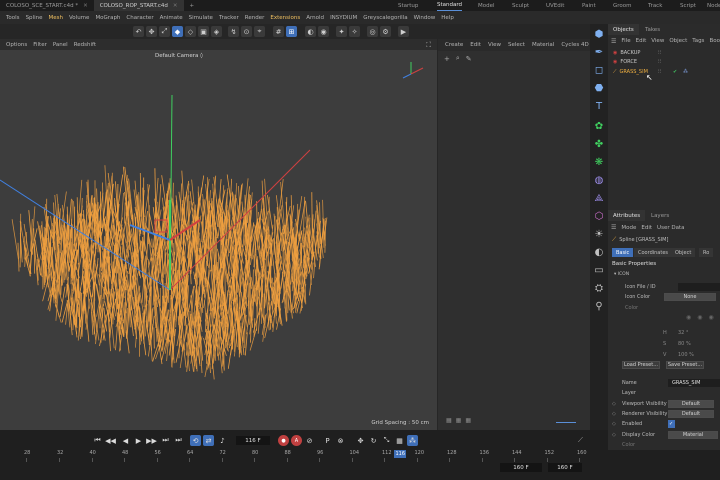 The height and width of the screenshot is (480, 720). I want to click on tab-attributes: Attributes, so click(627, 215).